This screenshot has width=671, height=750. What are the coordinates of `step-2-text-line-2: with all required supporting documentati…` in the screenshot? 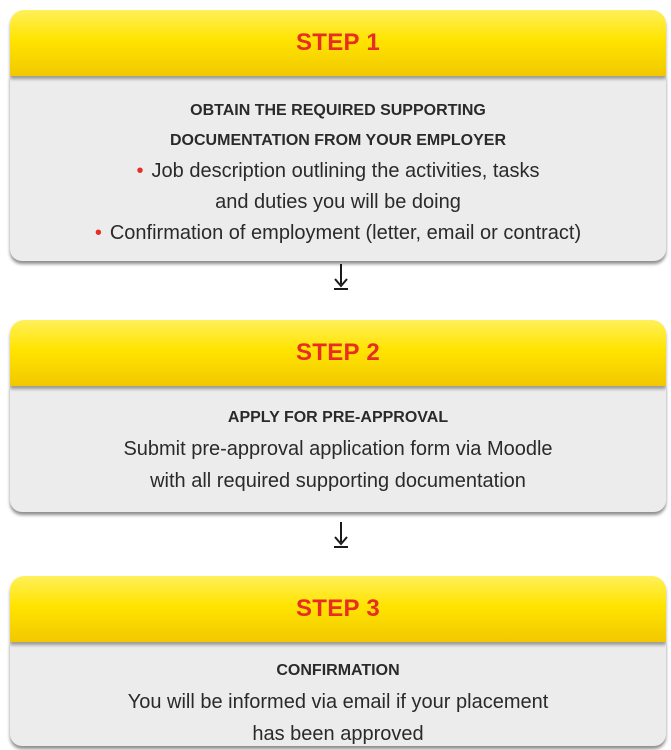 It's located at (338, 481).